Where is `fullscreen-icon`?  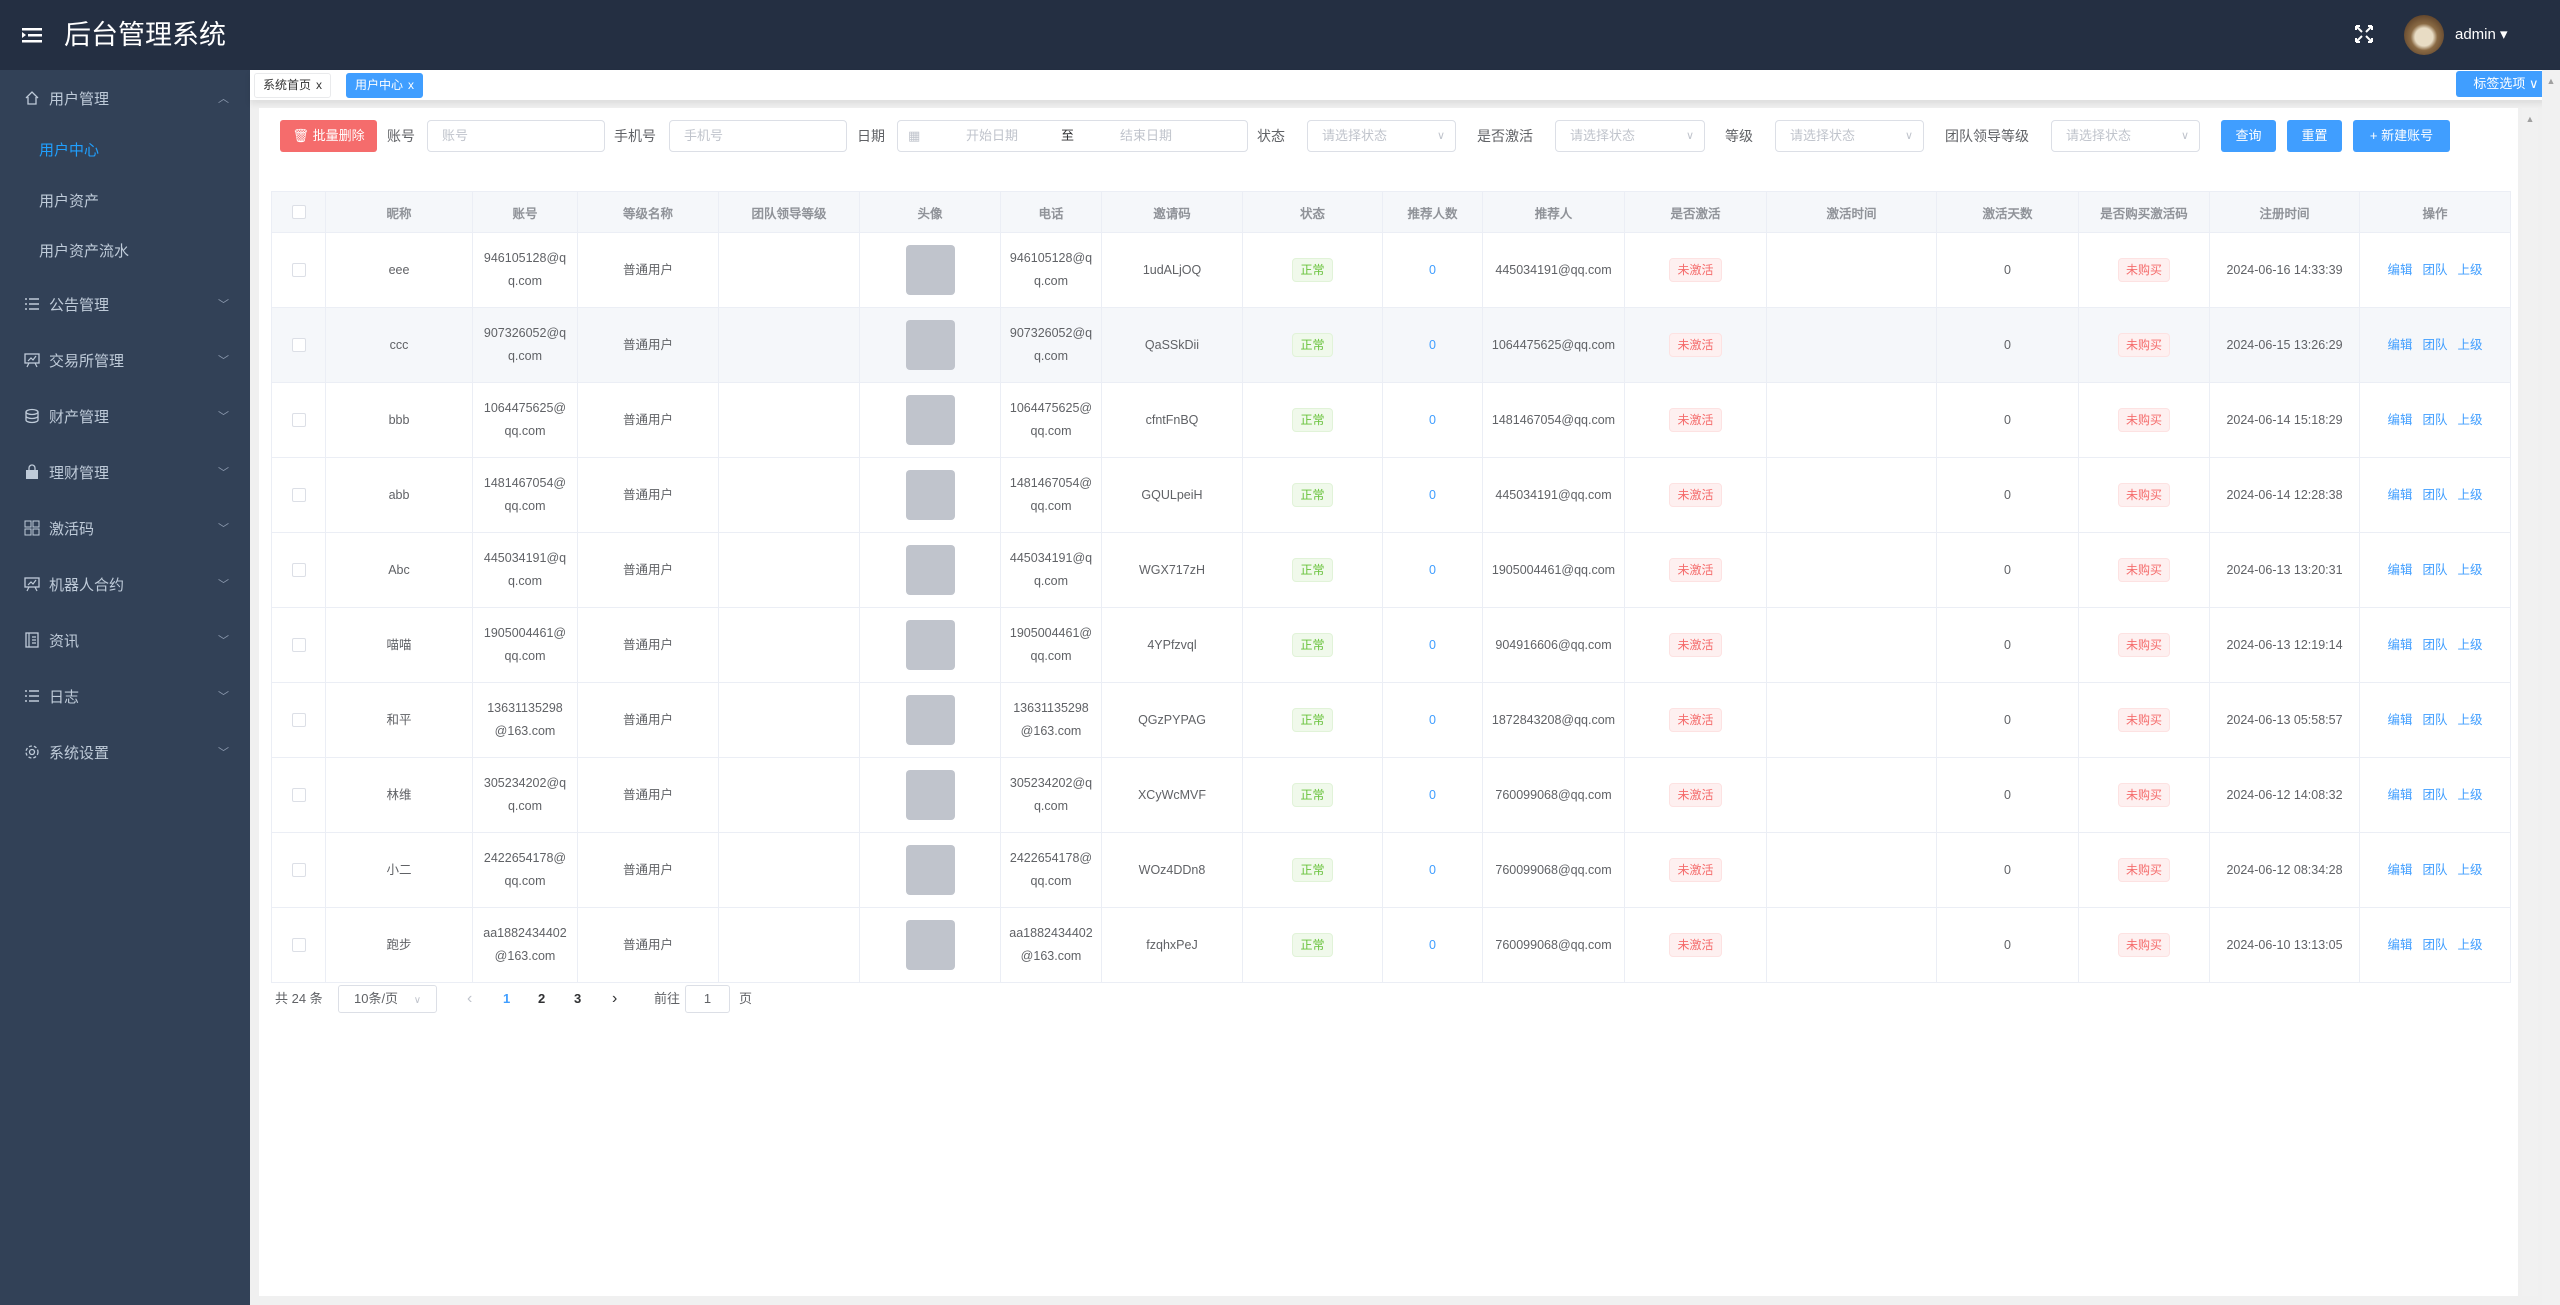
fullscreen-icon is located at coordinates (2364, 34).